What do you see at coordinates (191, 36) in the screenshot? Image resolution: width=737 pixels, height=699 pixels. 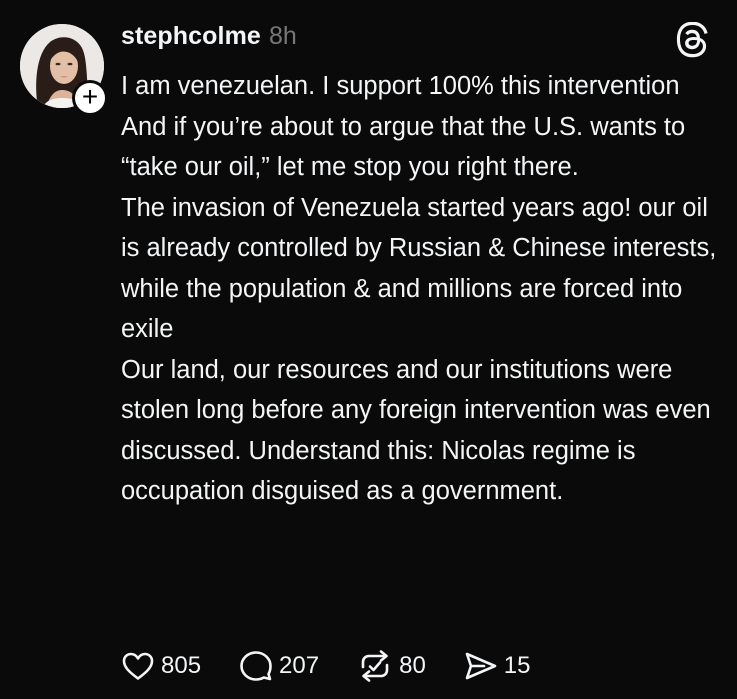 I see `username: stephcolme` at bounding box center [191, 36].